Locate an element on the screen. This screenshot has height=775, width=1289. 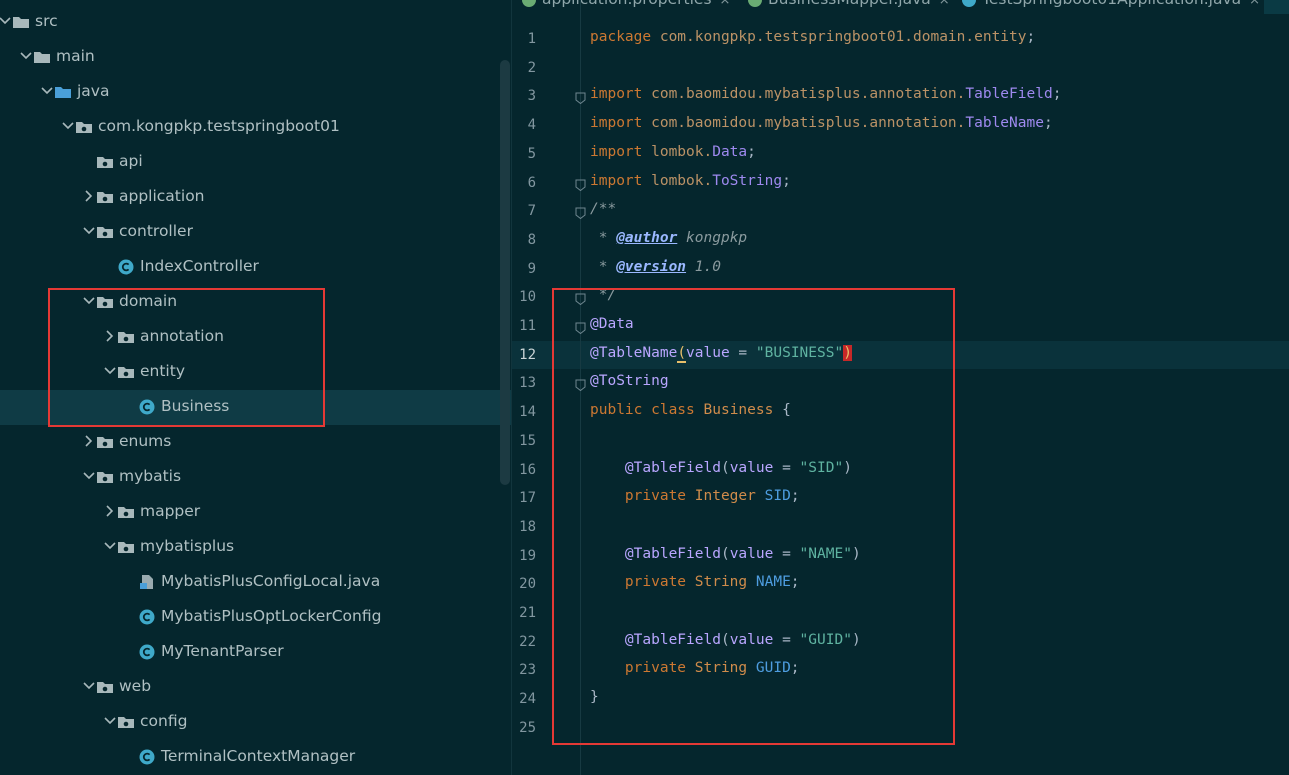
tree-item-mapper: mapper is located at coordinates (255, 512).